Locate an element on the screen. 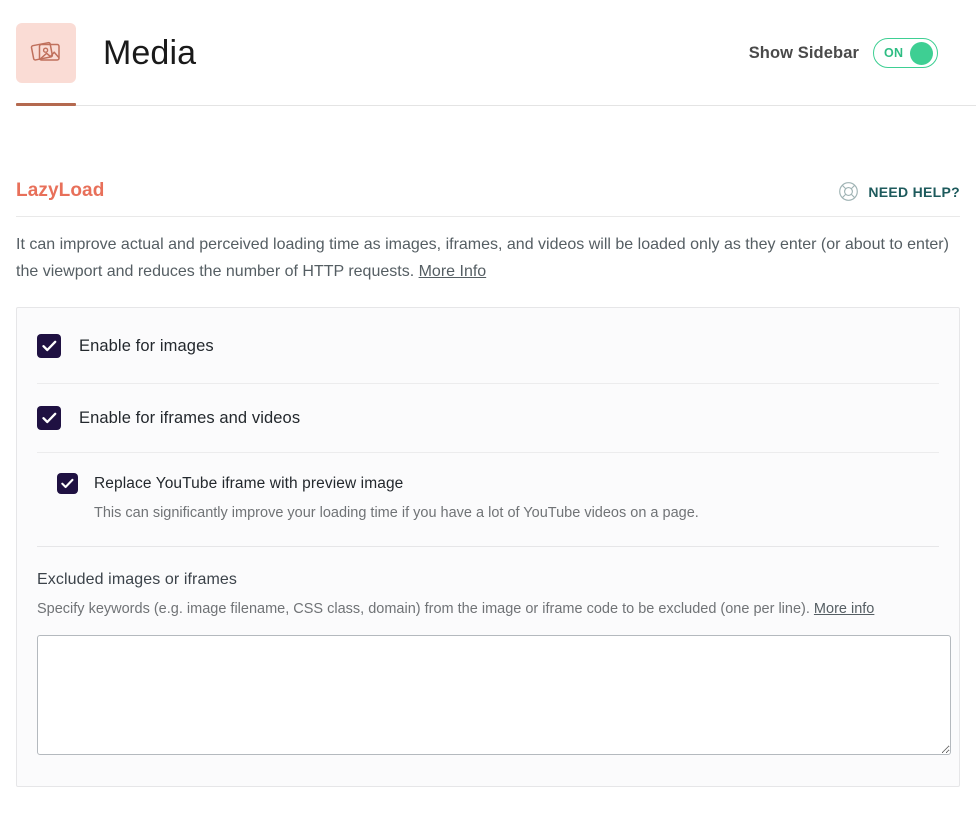  page-title: Media is located at coordinates (150, 53).